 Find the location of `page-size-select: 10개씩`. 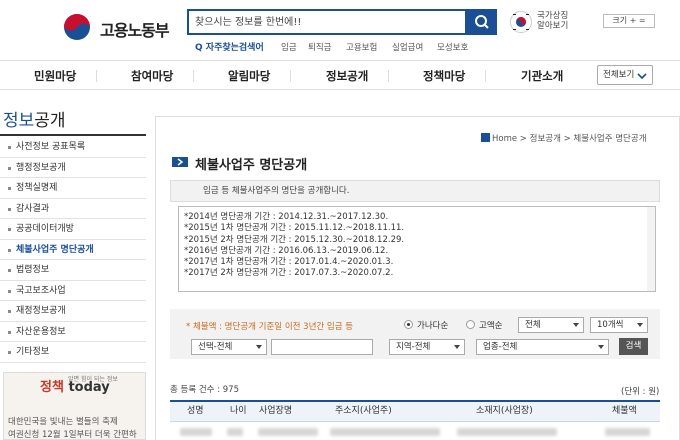

page-size-select: 10개씩 is located at coordinates (619, 325).